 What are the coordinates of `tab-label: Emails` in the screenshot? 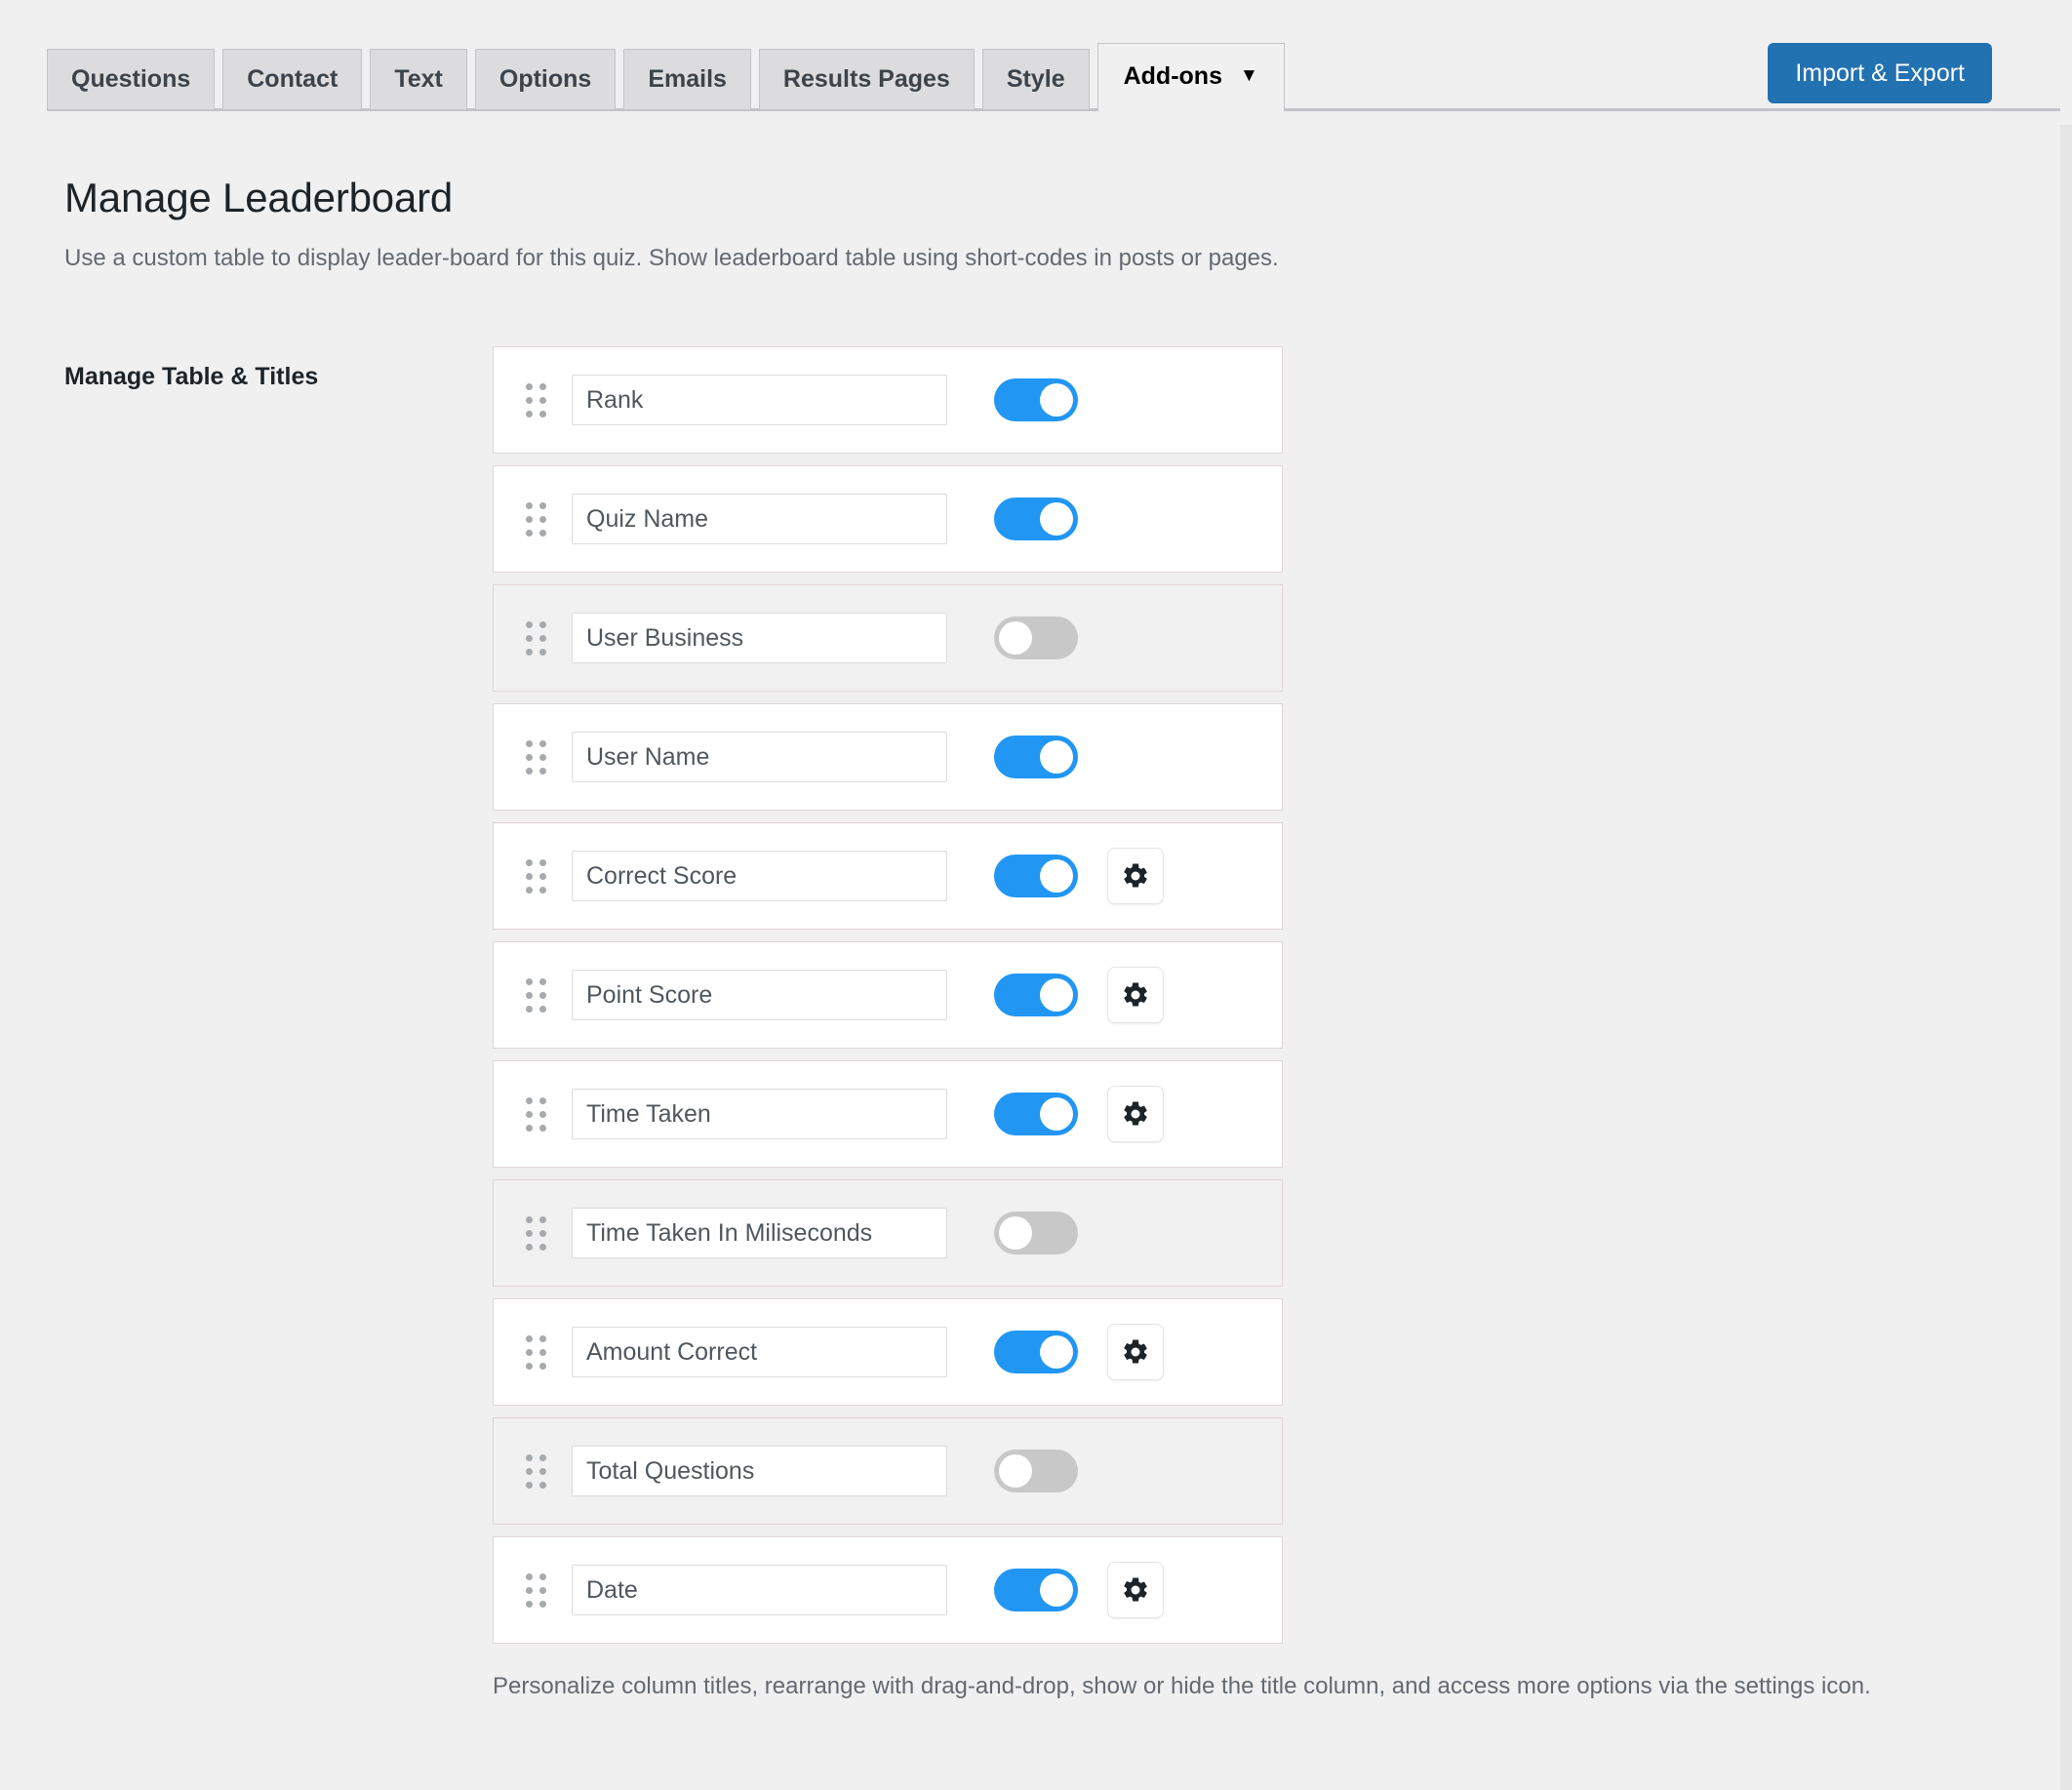 It's located at (687, 79).